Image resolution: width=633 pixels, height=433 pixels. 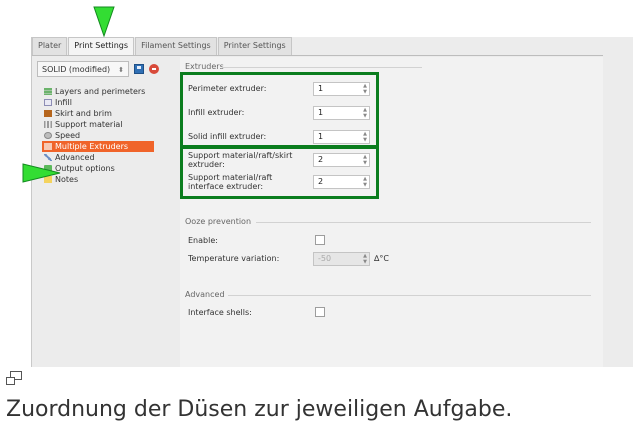 I want to click on green-pointer-right-icon, so click(x=41, y=173).